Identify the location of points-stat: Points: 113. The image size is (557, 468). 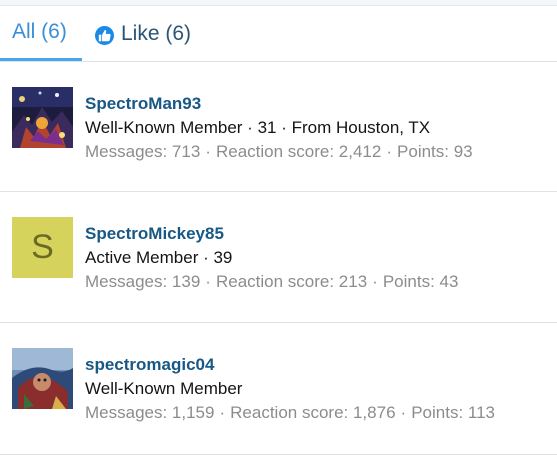
(453, 412).